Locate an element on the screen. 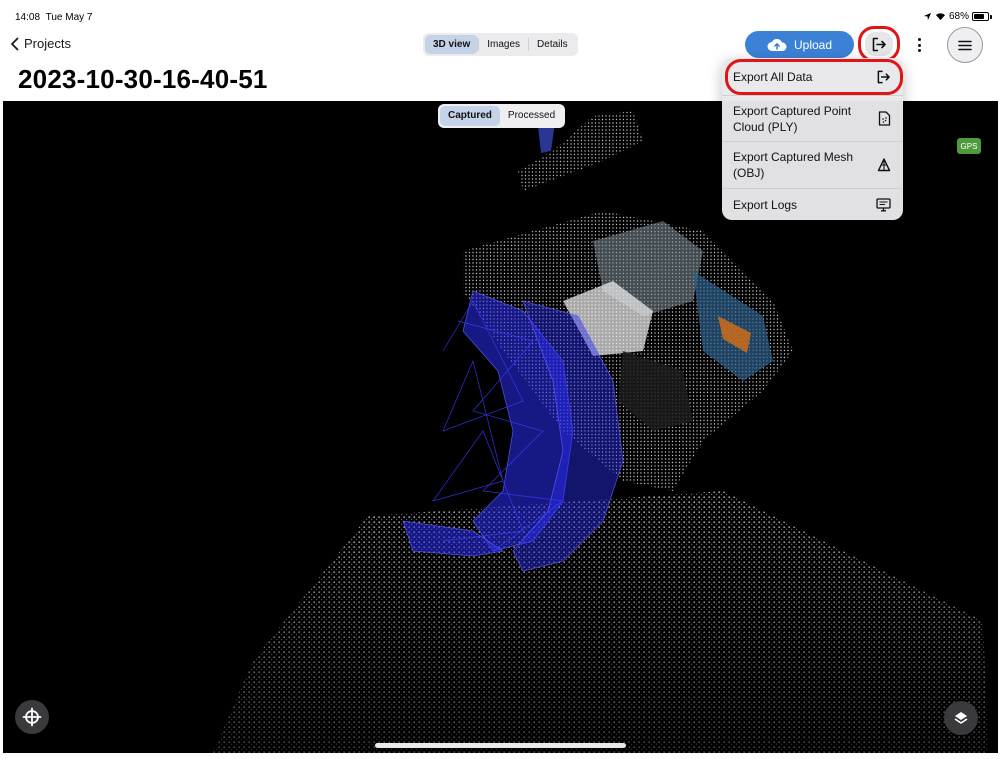 This screenshot has width=1004, height=759. hamburger-icon is located at coordinates (965, 45).